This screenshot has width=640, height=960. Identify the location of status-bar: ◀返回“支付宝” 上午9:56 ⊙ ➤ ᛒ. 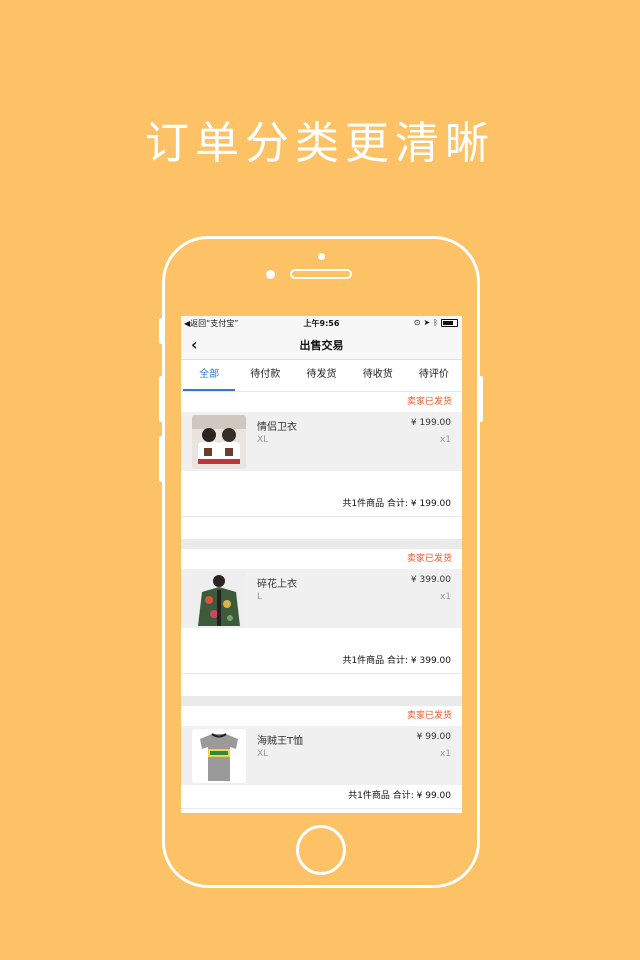
(321, 322).